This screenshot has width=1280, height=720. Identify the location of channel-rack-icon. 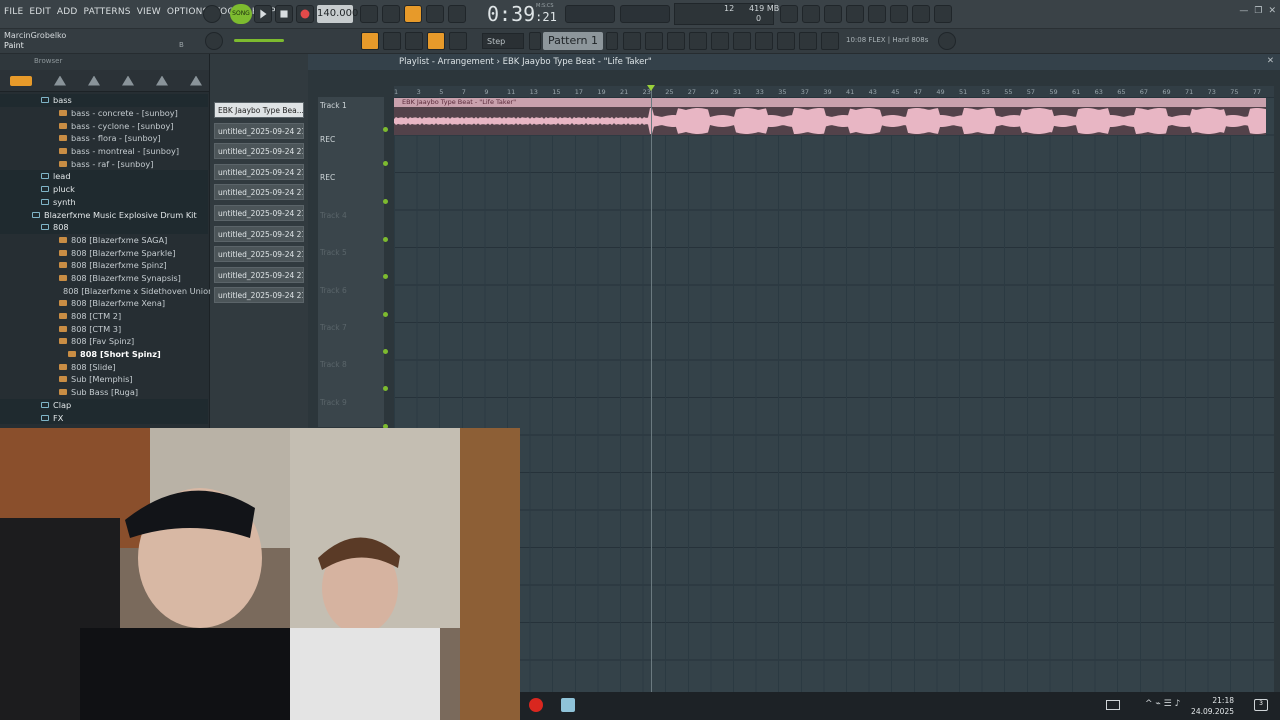
(654, 41).